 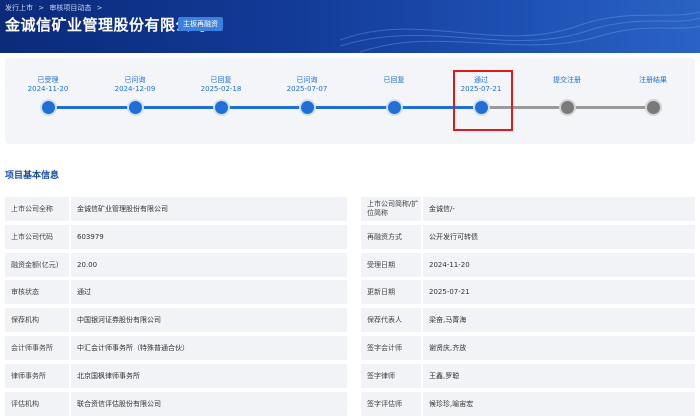 I want to click on page-header: 发行上市 > 审核项目动态 > 金诚信矿业管理股份有限公司 主板再融资, so click(x=350, y=26).